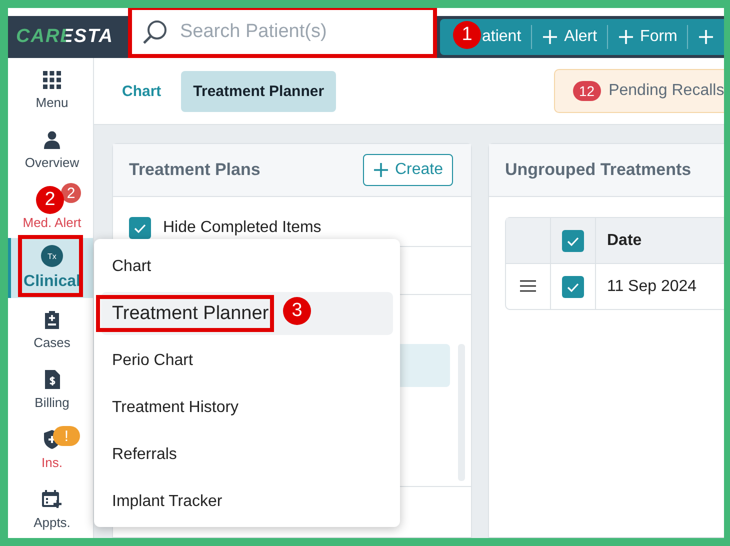 Image resolution: width=730 pixels, height=546 pixels. Describe the element at coordinates (52, 402) in the screenshot. I see `sidebar-label: Billing` at that location.